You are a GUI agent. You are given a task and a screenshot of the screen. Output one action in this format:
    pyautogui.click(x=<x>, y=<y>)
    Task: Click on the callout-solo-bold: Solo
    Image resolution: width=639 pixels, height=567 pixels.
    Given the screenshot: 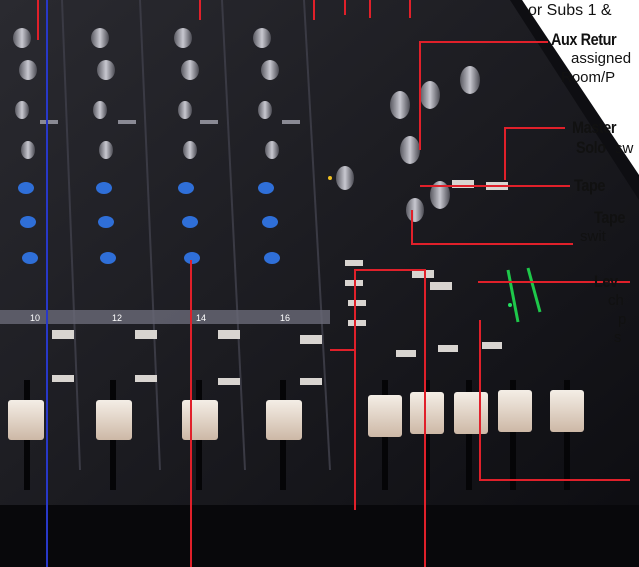 What is the action you would take?
    pyautogui.click(x=591, y=148)
    